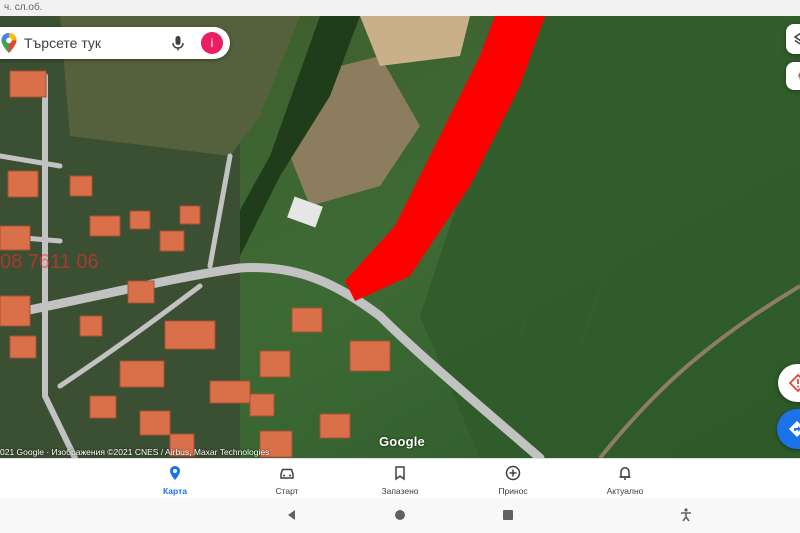  Describe the element at coordinates (513, 473) in the screenshot. I see `add-circle-icon` at that location.